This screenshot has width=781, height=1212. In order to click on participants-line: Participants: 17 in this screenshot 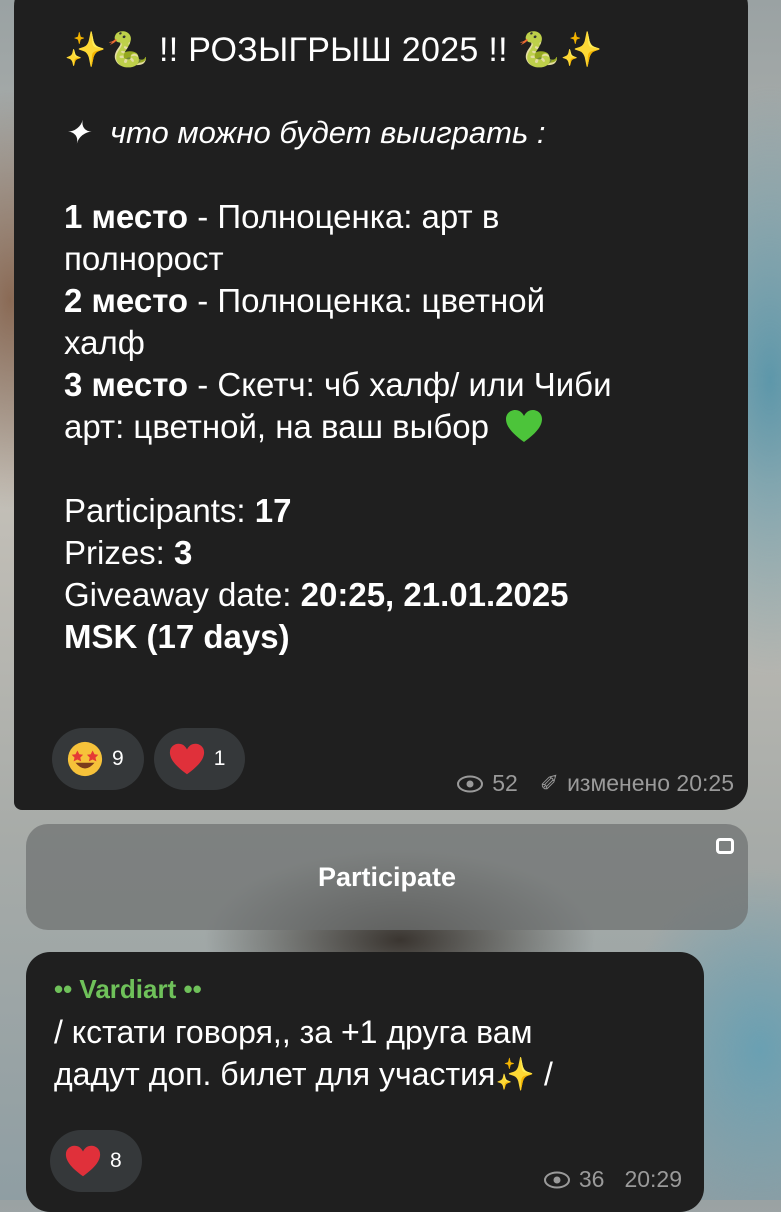, I will do `click(406, 511)`.